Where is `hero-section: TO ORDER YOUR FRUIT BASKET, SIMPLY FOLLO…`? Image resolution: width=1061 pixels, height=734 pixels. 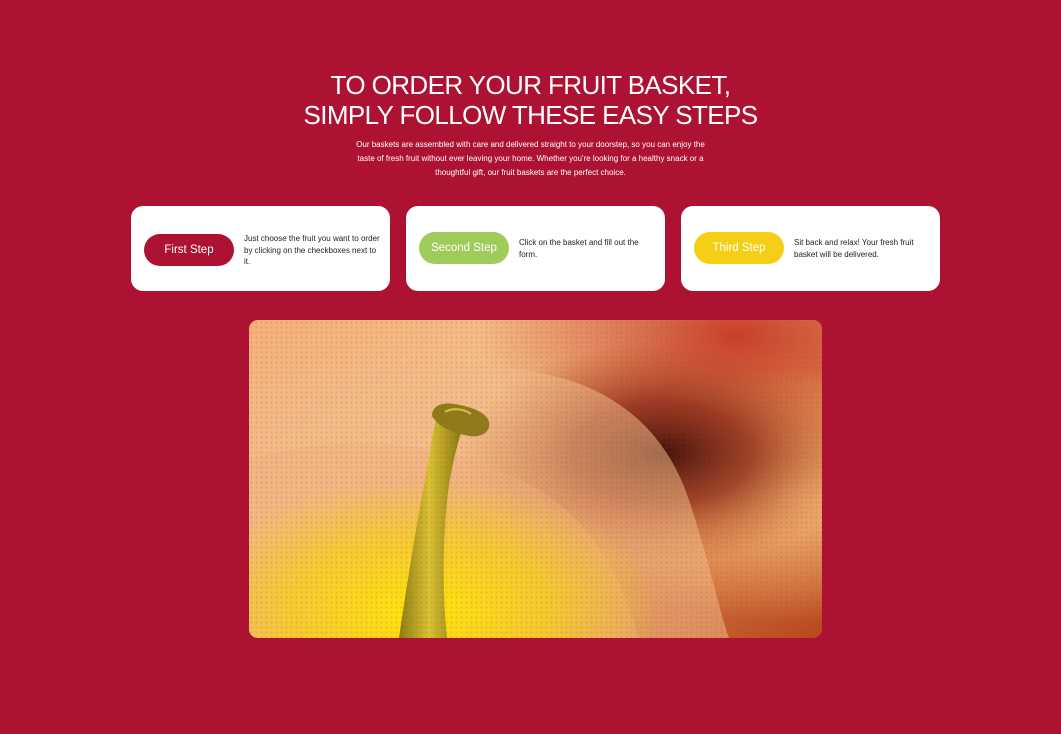
hero-section: TO ORDER YOUR FRUIT BASKET, SIMPLY FOLLO… is located at coordinates (530, 125).